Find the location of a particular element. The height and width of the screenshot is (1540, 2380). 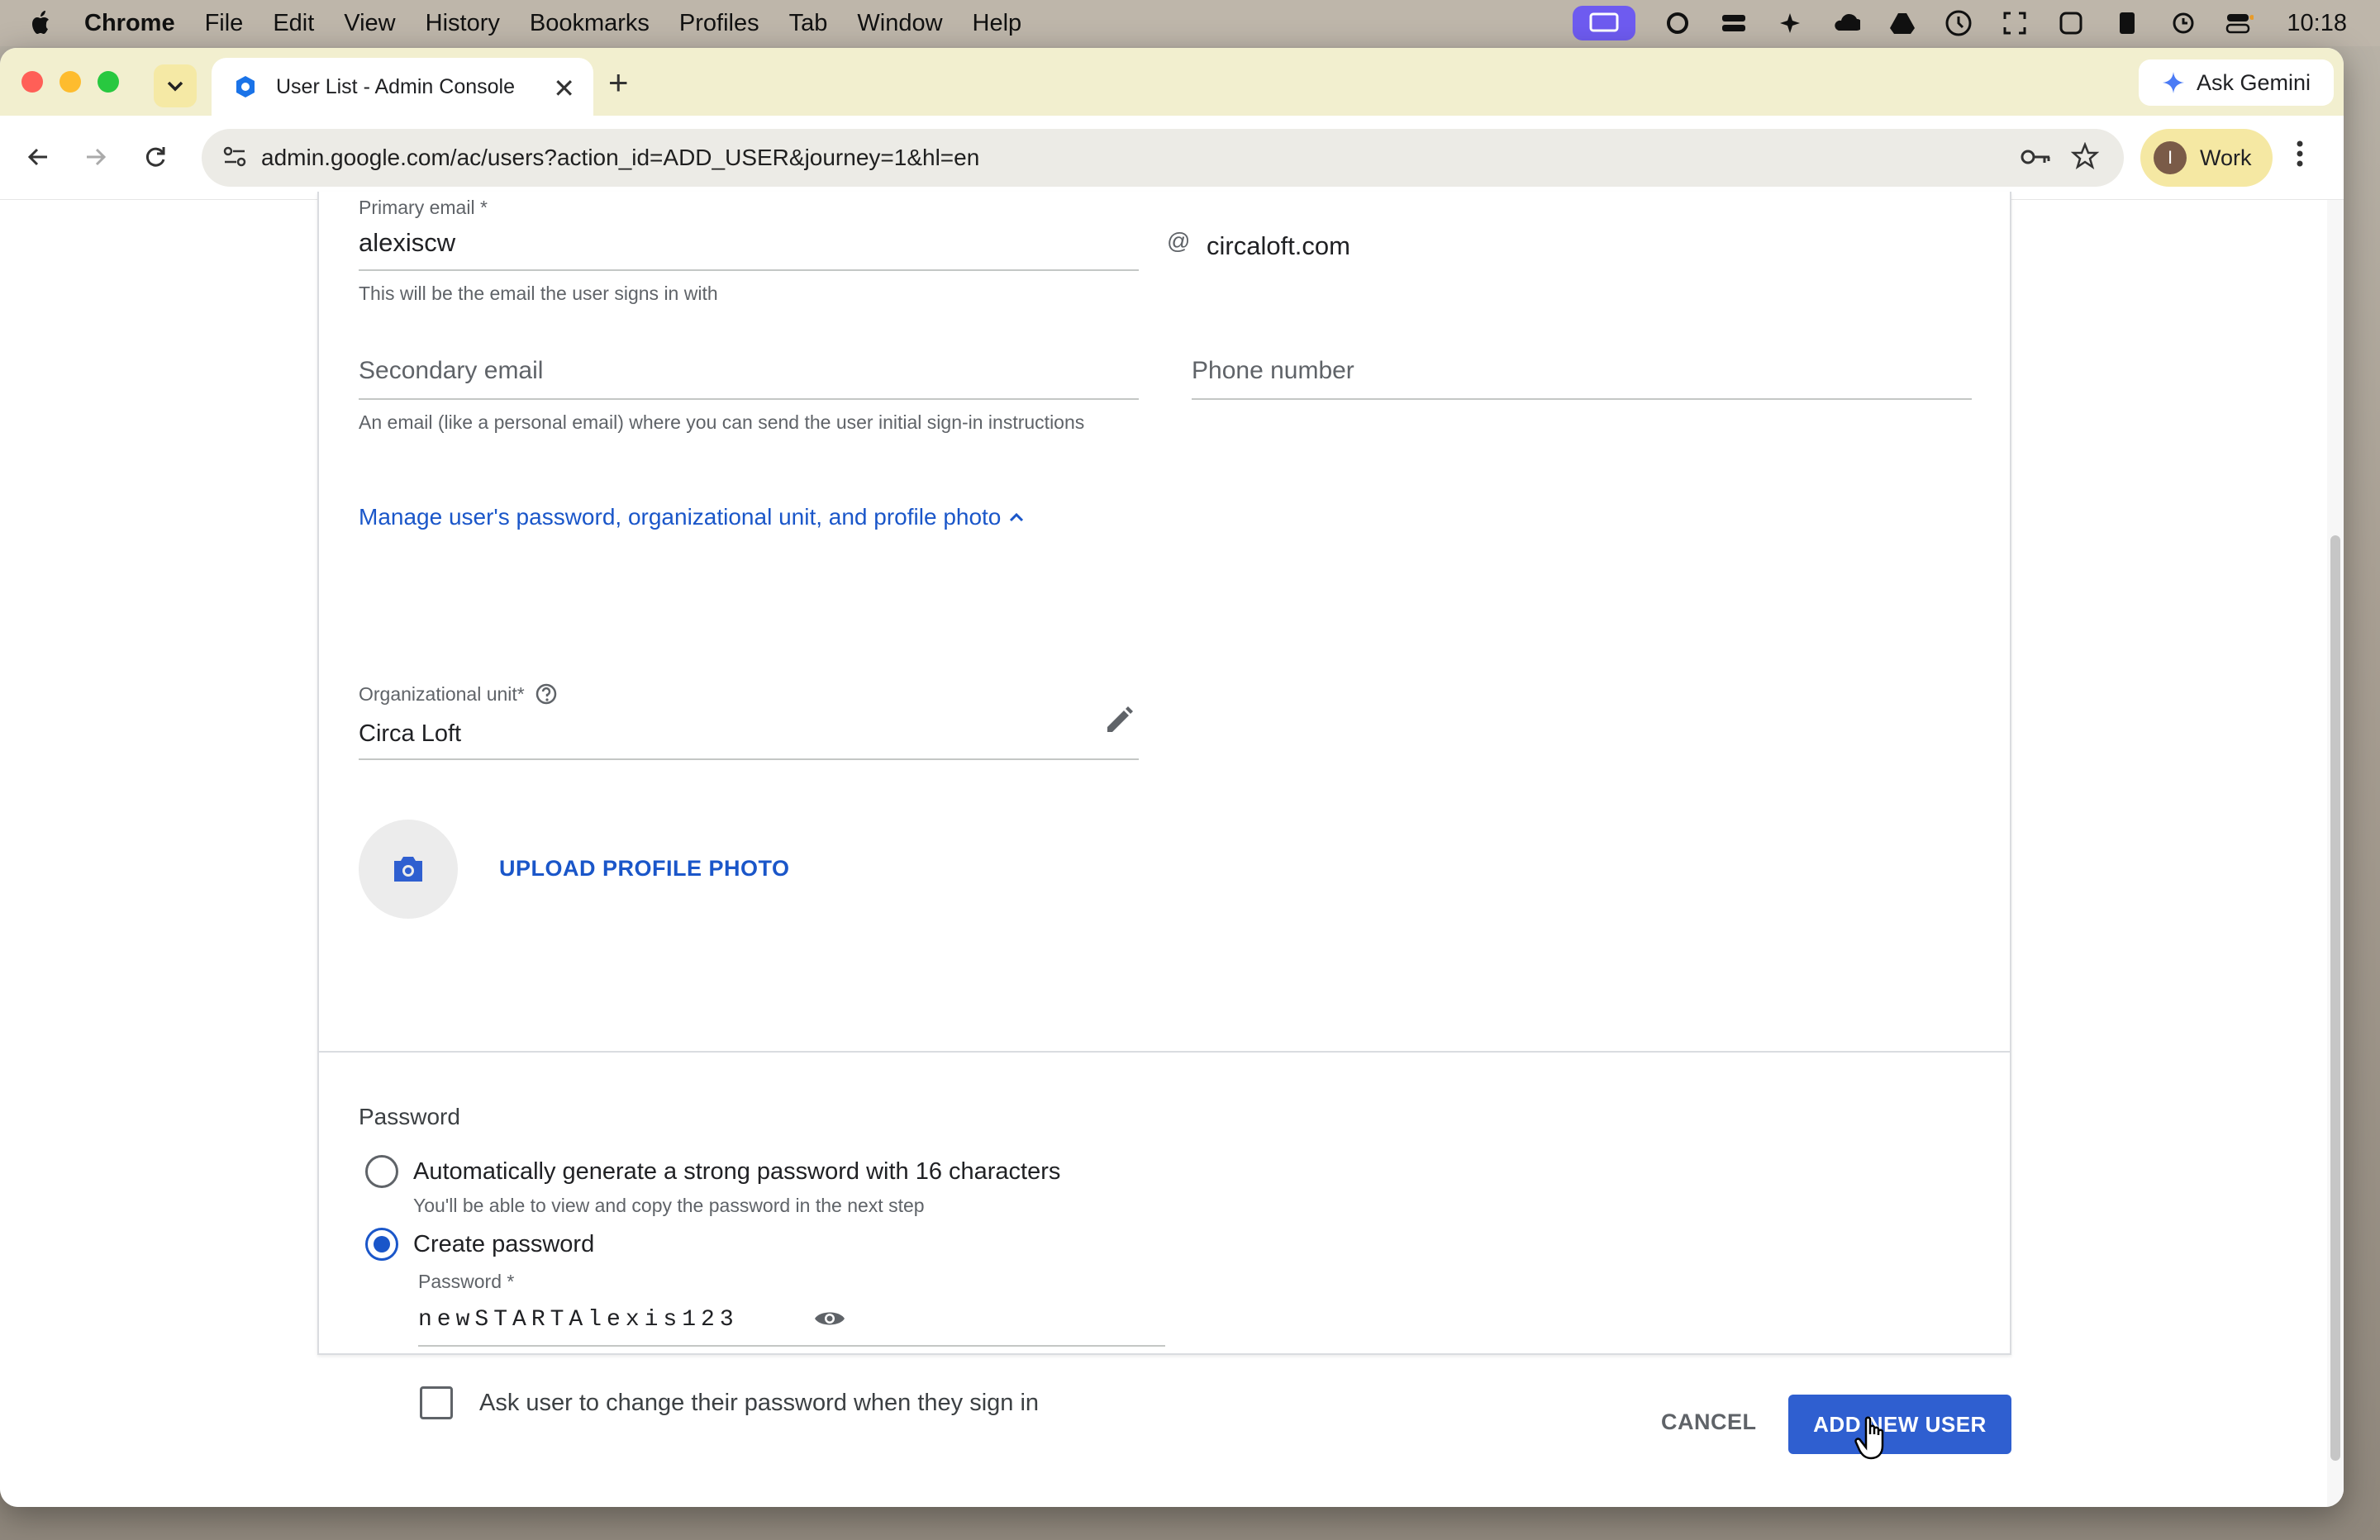

reload-button is located at coordinates (155, 157).